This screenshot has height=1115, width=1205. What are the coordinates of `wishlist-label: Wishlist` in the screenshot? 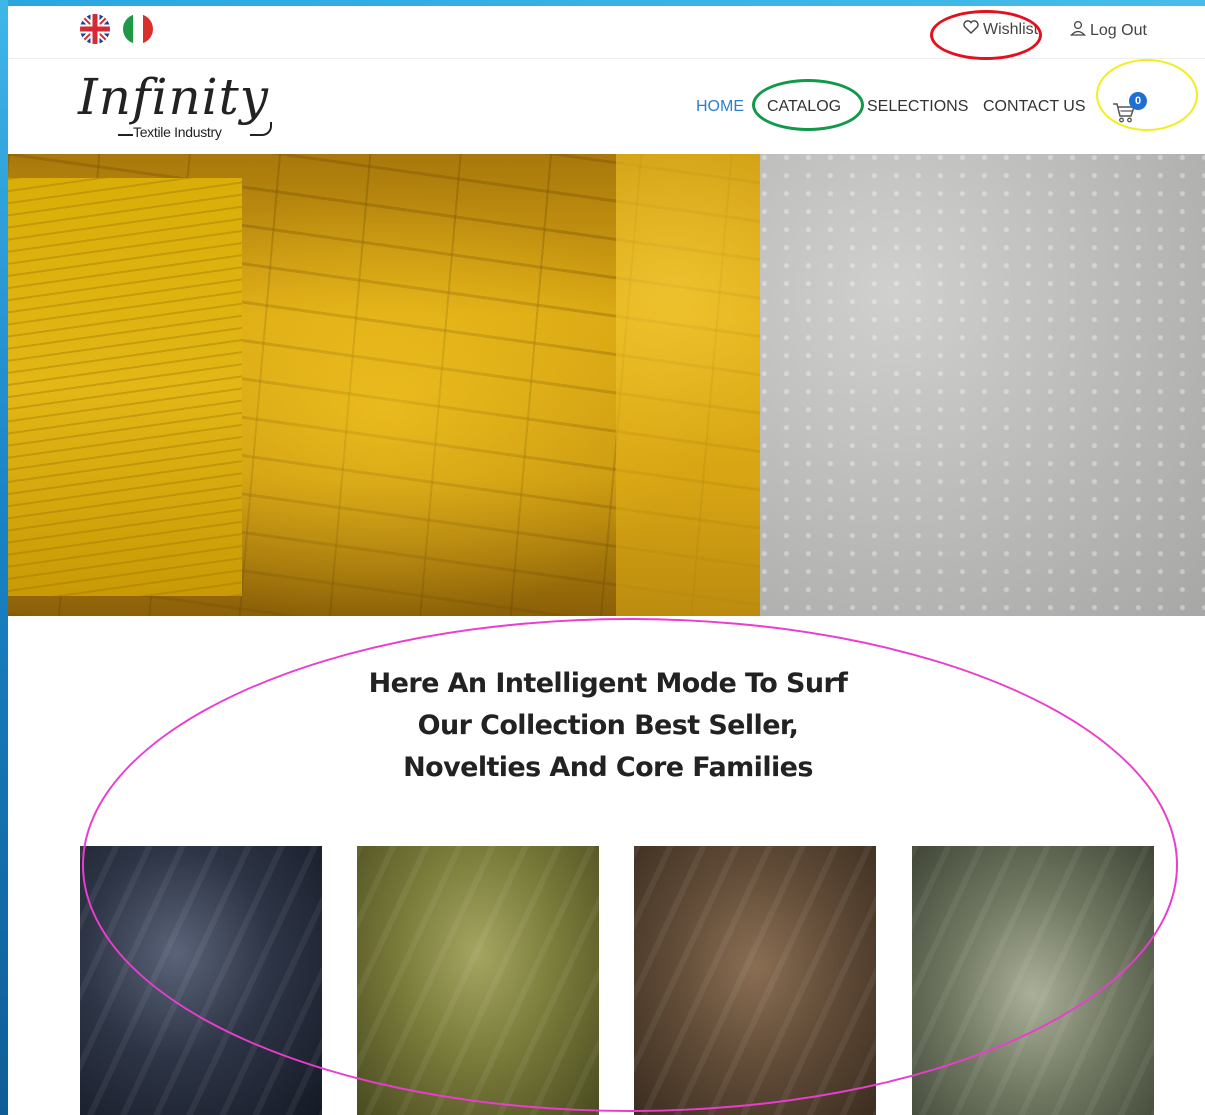 It's located at (1011, 29).